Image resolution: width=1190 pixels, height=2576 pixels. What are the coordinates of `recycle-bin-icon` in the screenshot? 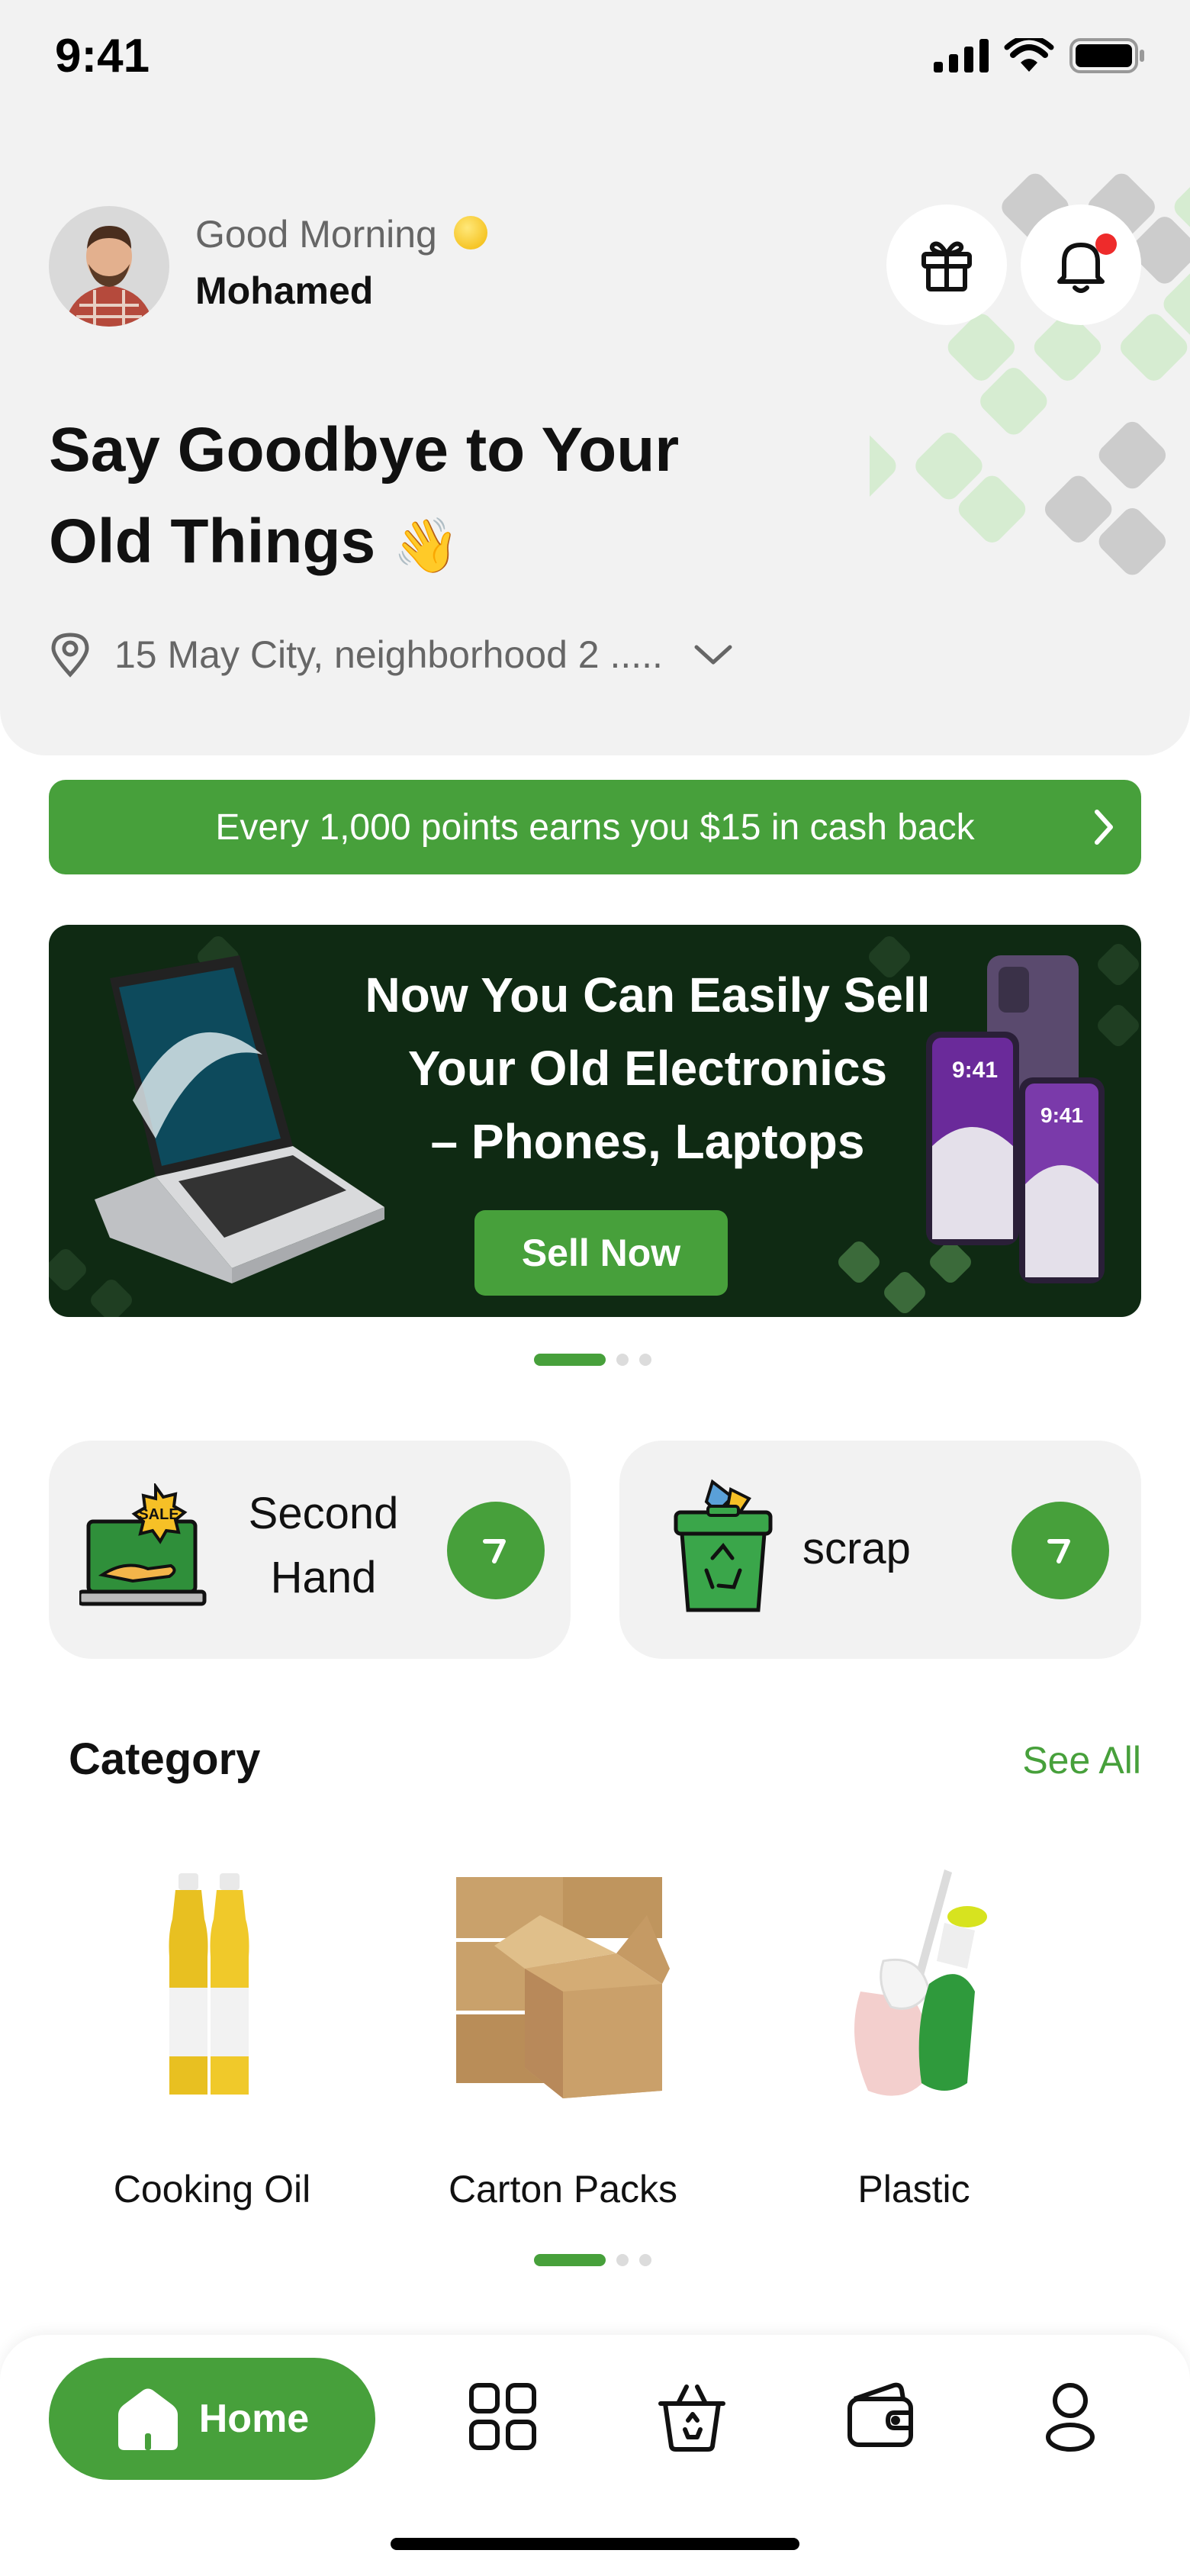 It's located at (723, 1545).